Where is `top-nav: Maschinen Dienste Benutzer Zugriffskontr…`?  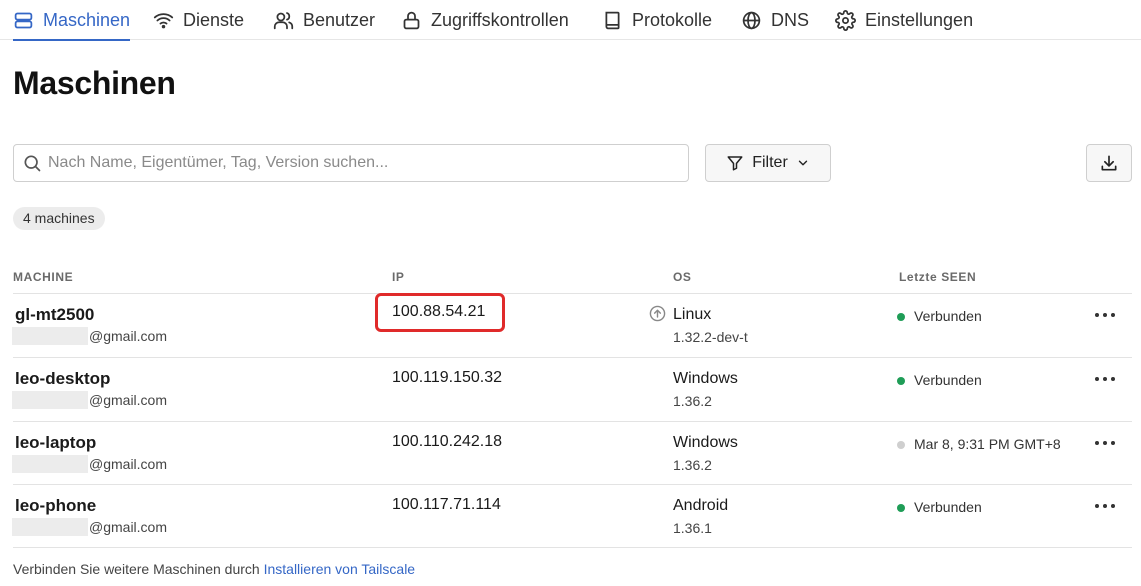 top-nav: Maschinen Dienste Benutzer Zugriffskontr… is located at coordinates (570, 20).